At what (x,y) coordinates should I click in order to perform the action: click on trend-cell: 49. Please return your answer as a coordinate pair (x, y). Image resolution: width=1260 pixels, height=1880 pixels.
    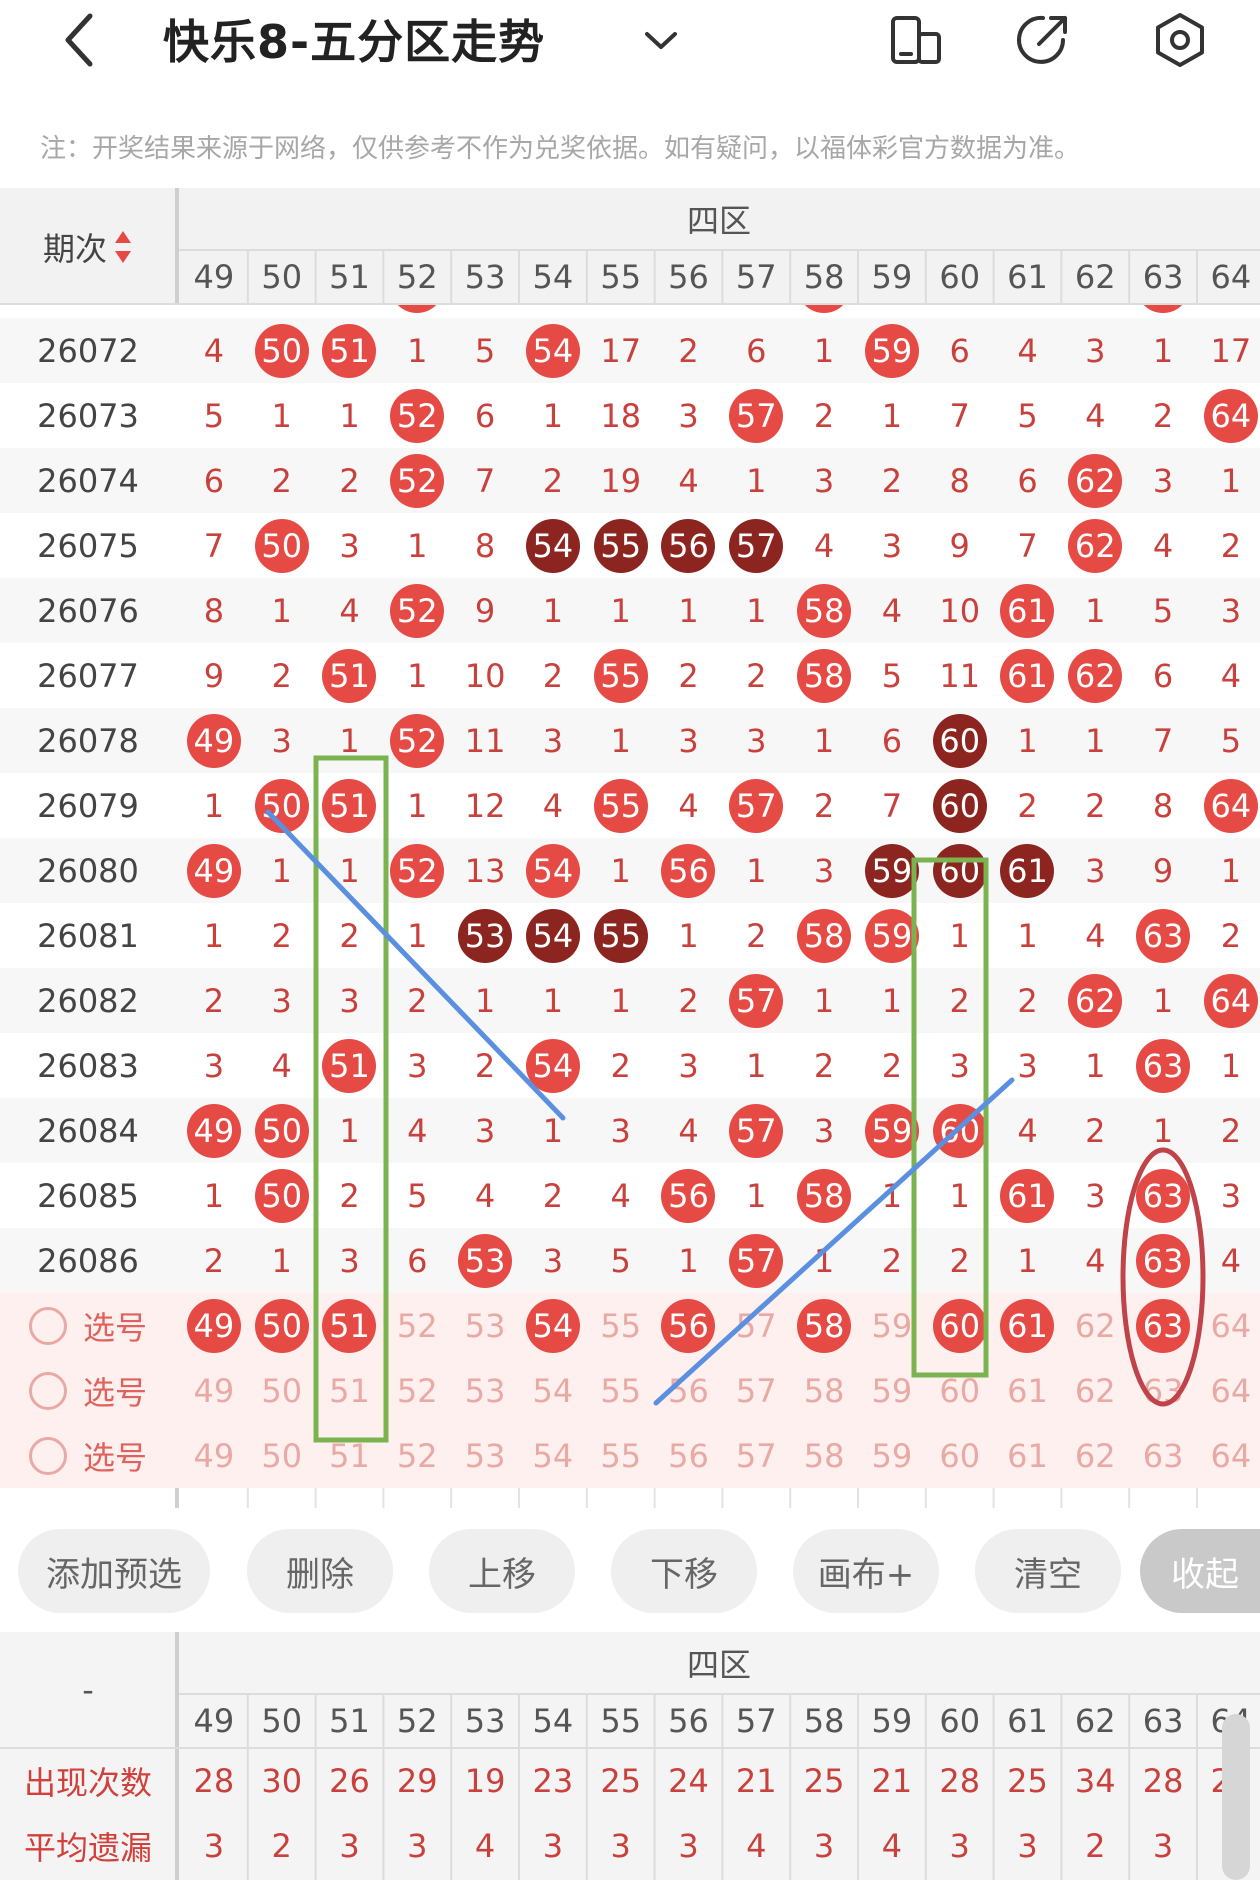
    Looking at the image, I should click on (214, 740).